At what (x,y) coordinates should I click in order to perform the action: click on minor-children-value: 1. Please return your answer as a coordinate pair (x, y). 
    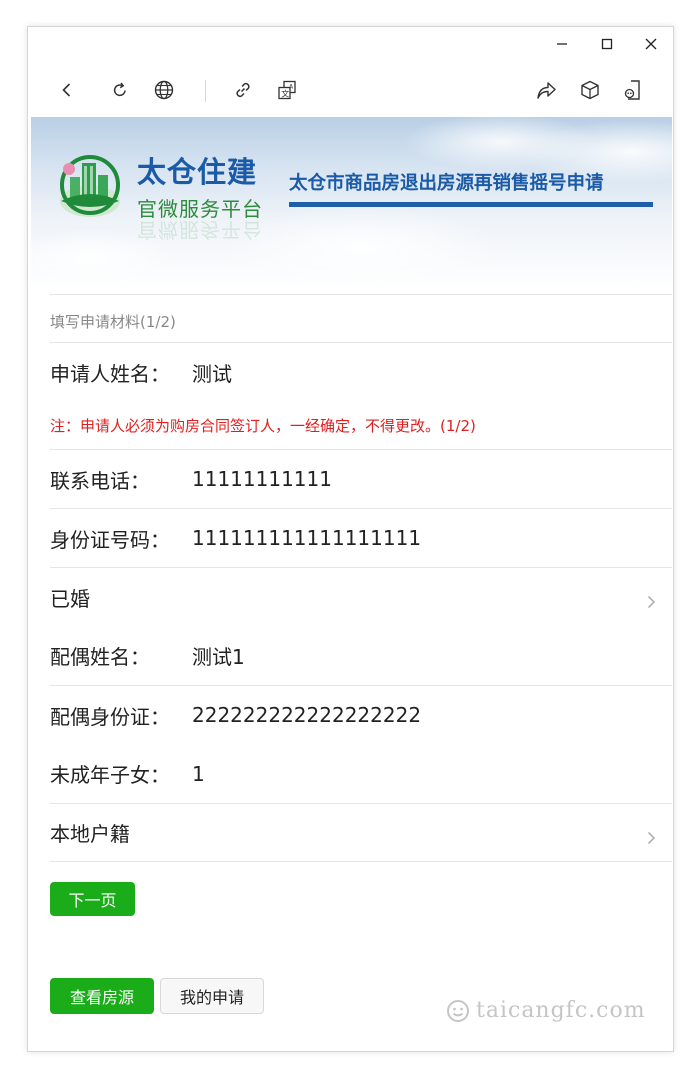
    Looking at the image, I should click on (198, 774).